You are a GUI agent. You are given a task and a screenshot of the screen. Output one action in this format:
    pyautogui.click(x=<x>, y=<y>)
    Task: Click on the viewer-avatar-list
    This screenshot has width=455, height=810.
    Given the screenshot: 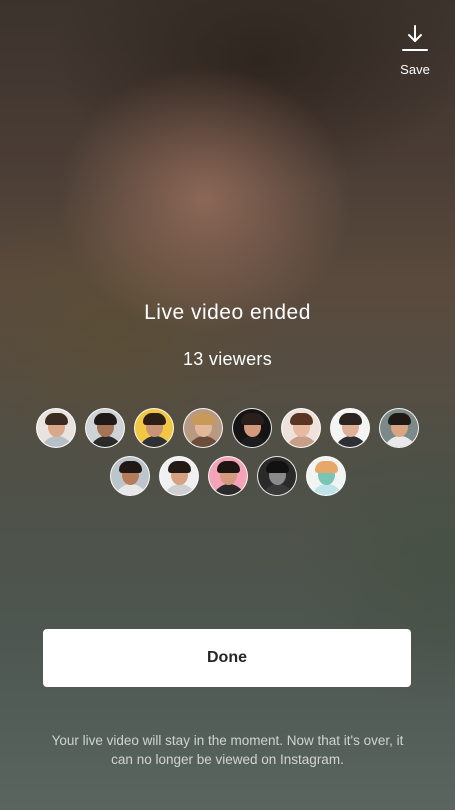 What is the action you would take?
    pyautogui.click(x=227, y=452)
    